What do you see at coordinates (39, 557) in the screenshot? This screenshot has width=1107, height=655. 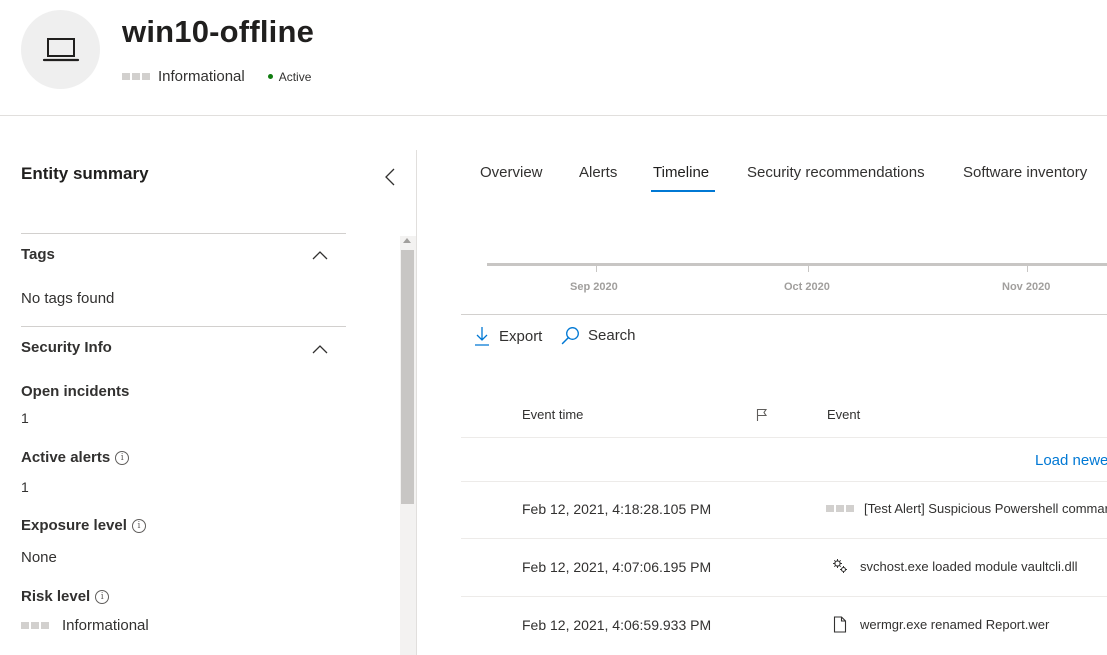 I see `exposure-level-value: None` at bounding box center [39, 557].